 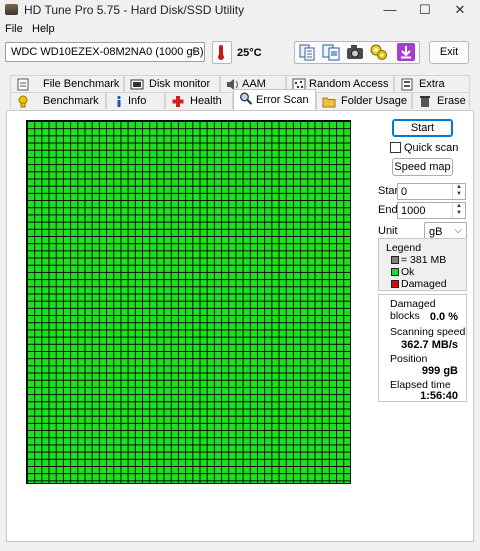 I want to click on tab-health: Health, so click(x=199, y=100).